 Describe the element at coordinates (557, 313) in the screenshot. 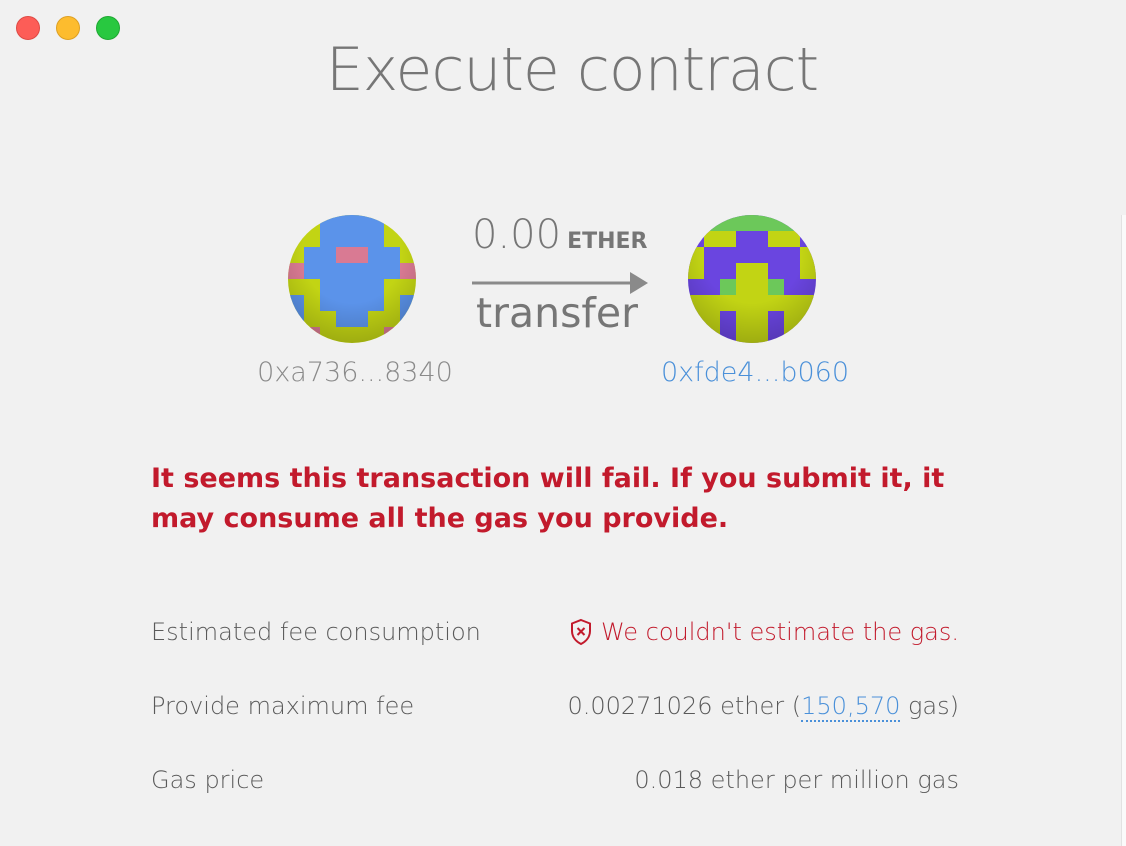

I see `contract-method: transfer` at that location.